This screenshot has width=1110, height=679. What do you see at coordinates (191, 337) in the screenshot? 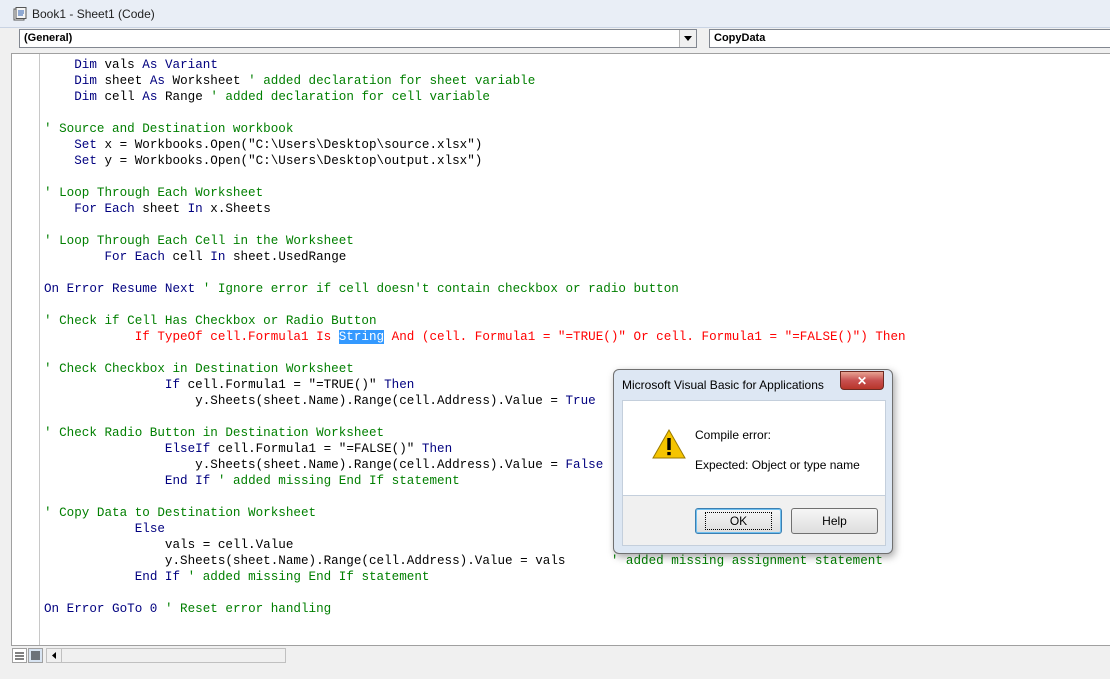
I see `code-token: If TypeOf cell.Formula1 Is` at bounding box center [191, 337].